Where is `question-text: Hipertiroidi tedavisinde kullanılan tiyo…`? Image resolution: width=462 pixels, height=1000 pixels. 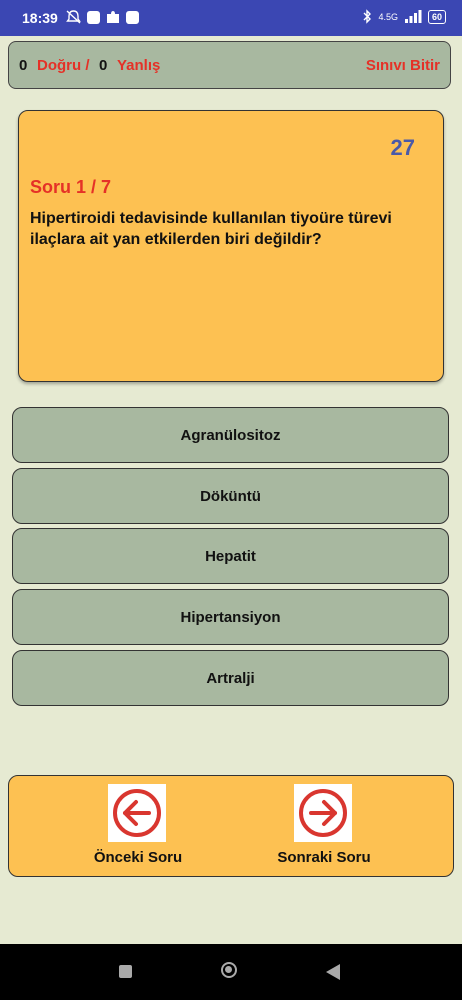
question-text: Hipertiroidi tedavisinde kullanılan tiyo… is located at coordinates (211, 229).